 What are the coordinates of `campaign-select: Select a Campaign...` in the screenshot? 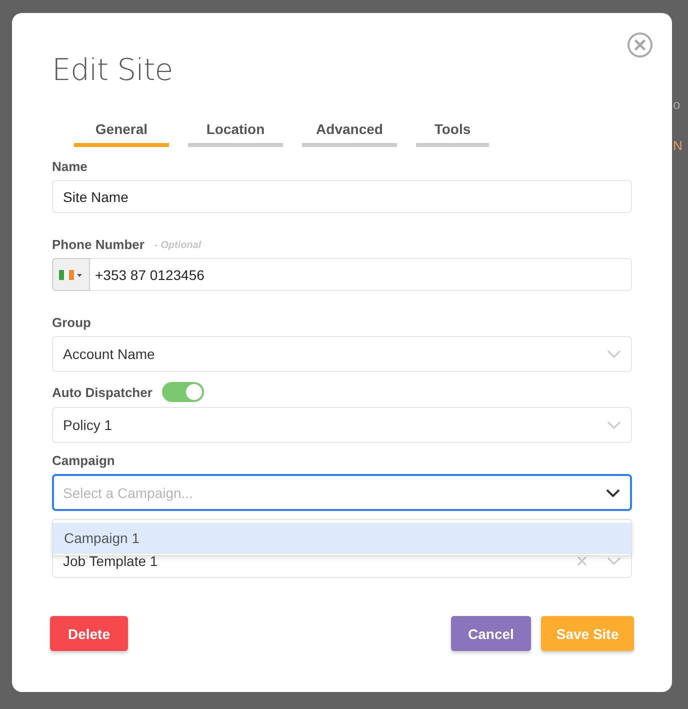 It's located at (342, 492).